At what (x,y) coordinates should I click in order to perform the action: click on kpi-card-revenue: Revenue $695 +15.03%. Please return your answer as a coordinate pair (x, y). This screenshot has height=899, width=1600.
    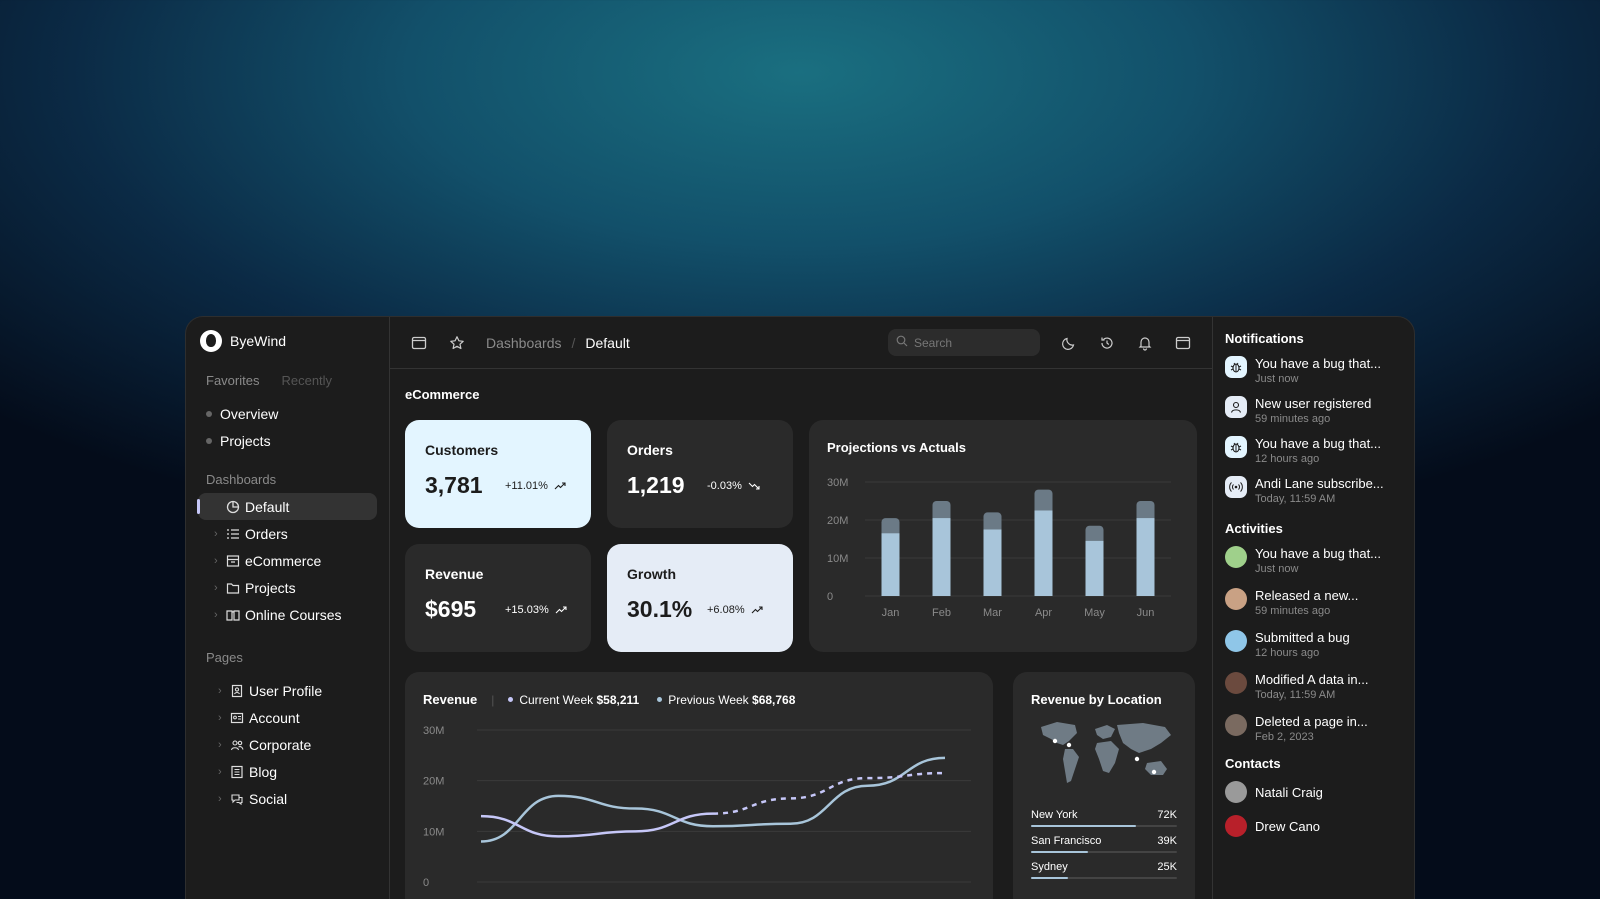
    Looking at the image, I should click on (498, 598).